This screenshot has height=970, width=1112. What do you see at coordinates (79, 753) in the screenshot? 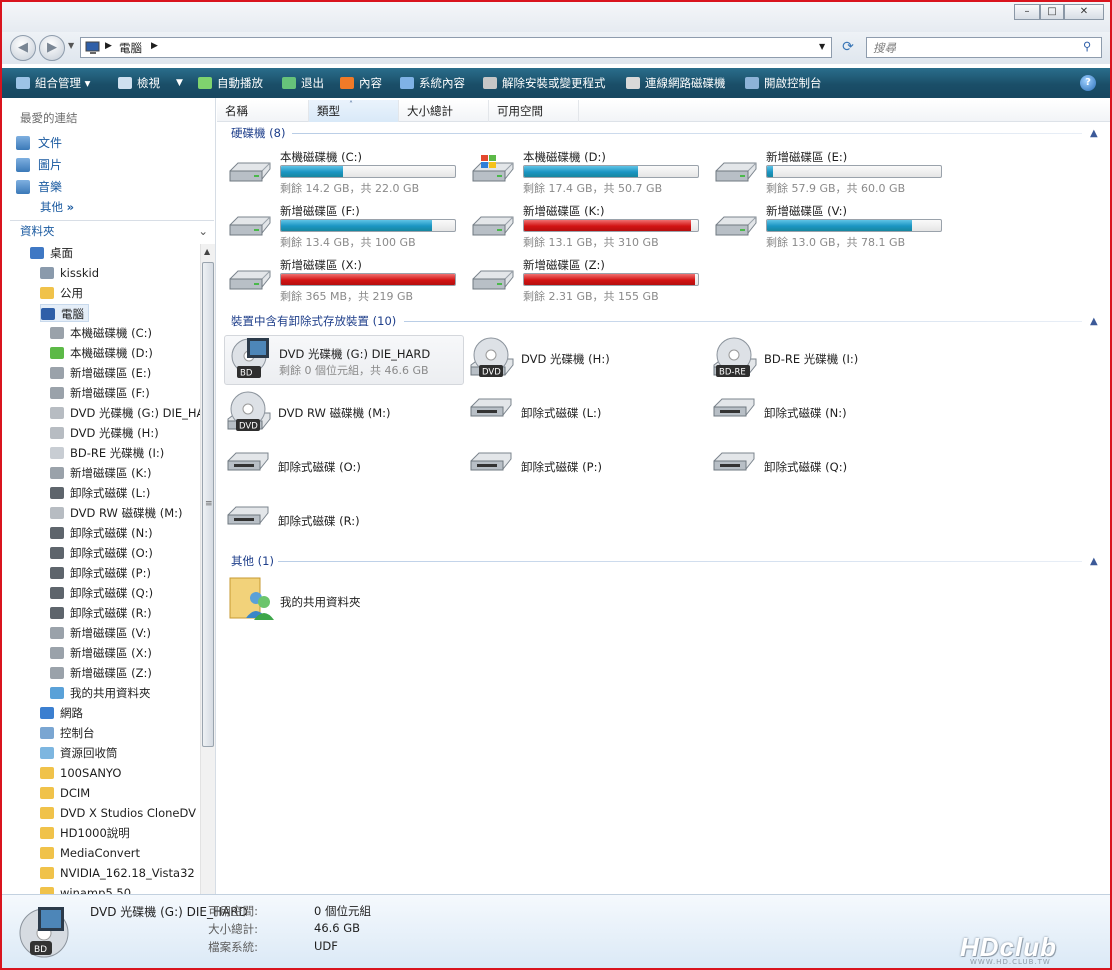
I see `tree-item: 資源回收筒` at bounding box center [79, 753].